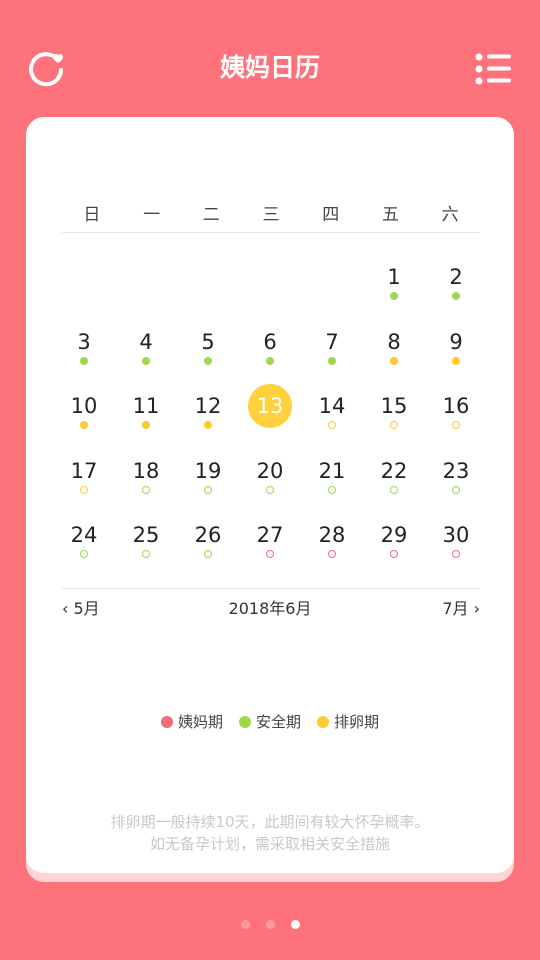 The width and height of the screenshot is (540, 960). Describe the element at coordinates (146, 537) in the screenshot. I see `calendar-day: 25` at that location.